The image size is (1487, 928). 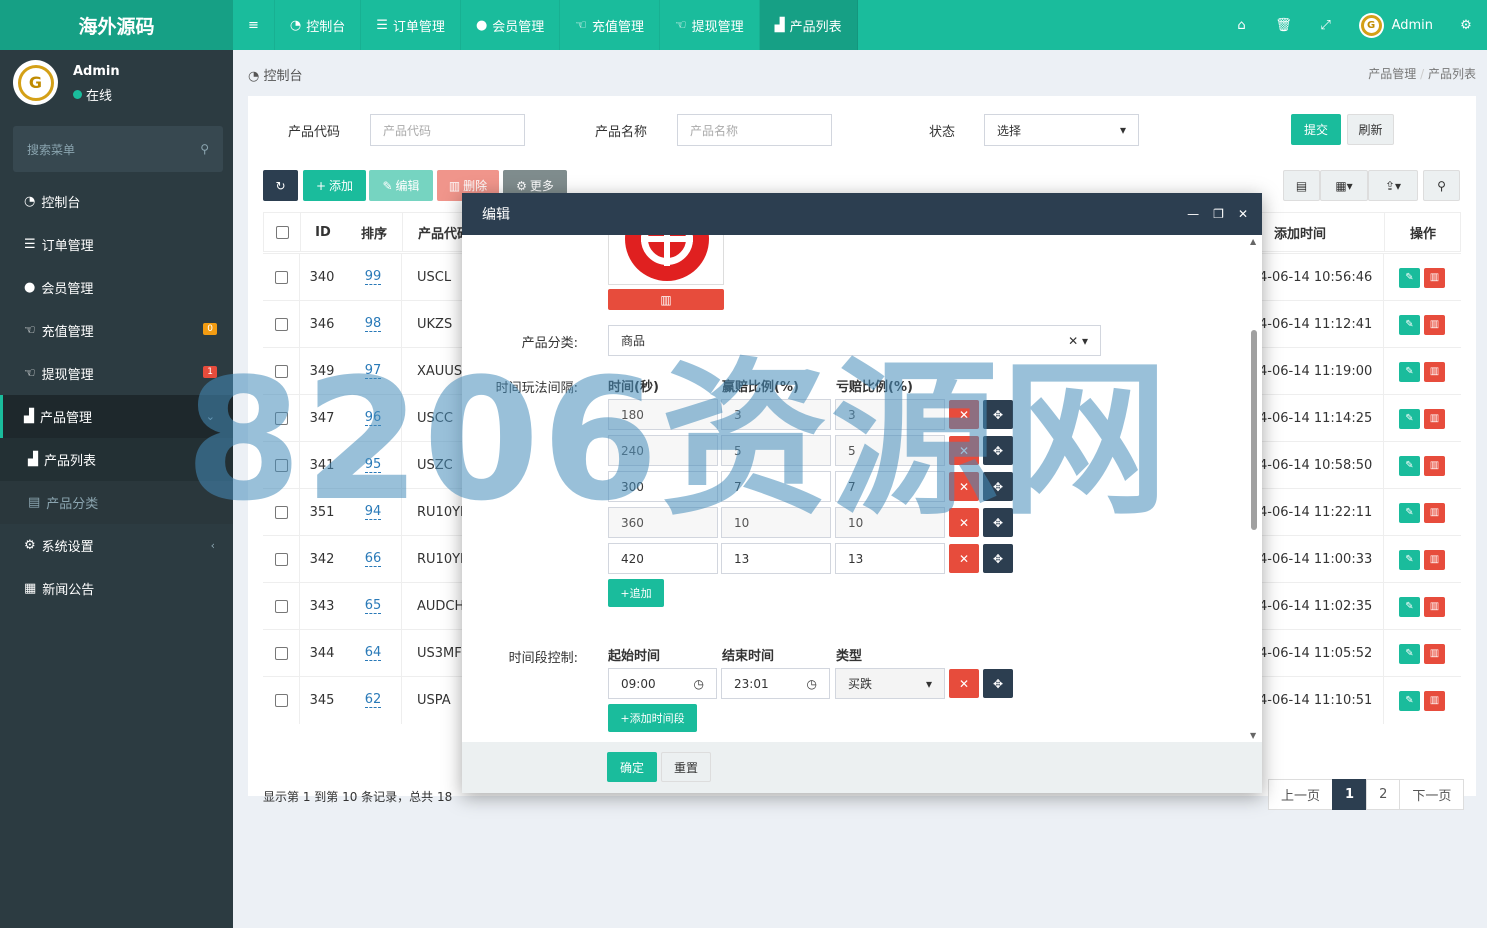 I want to click on row-sort: 95, so click(x=373, y=465).